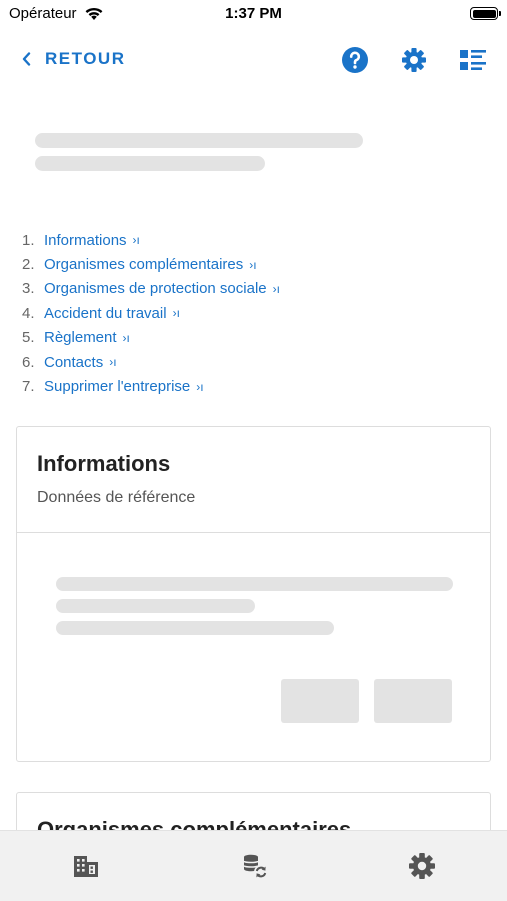 The height and width of the screenshot is (901, 507). What do you see at coordinates (28, 387) in the screenshot?
I see `toc-number: 7.` at bounding box center [28, 387].